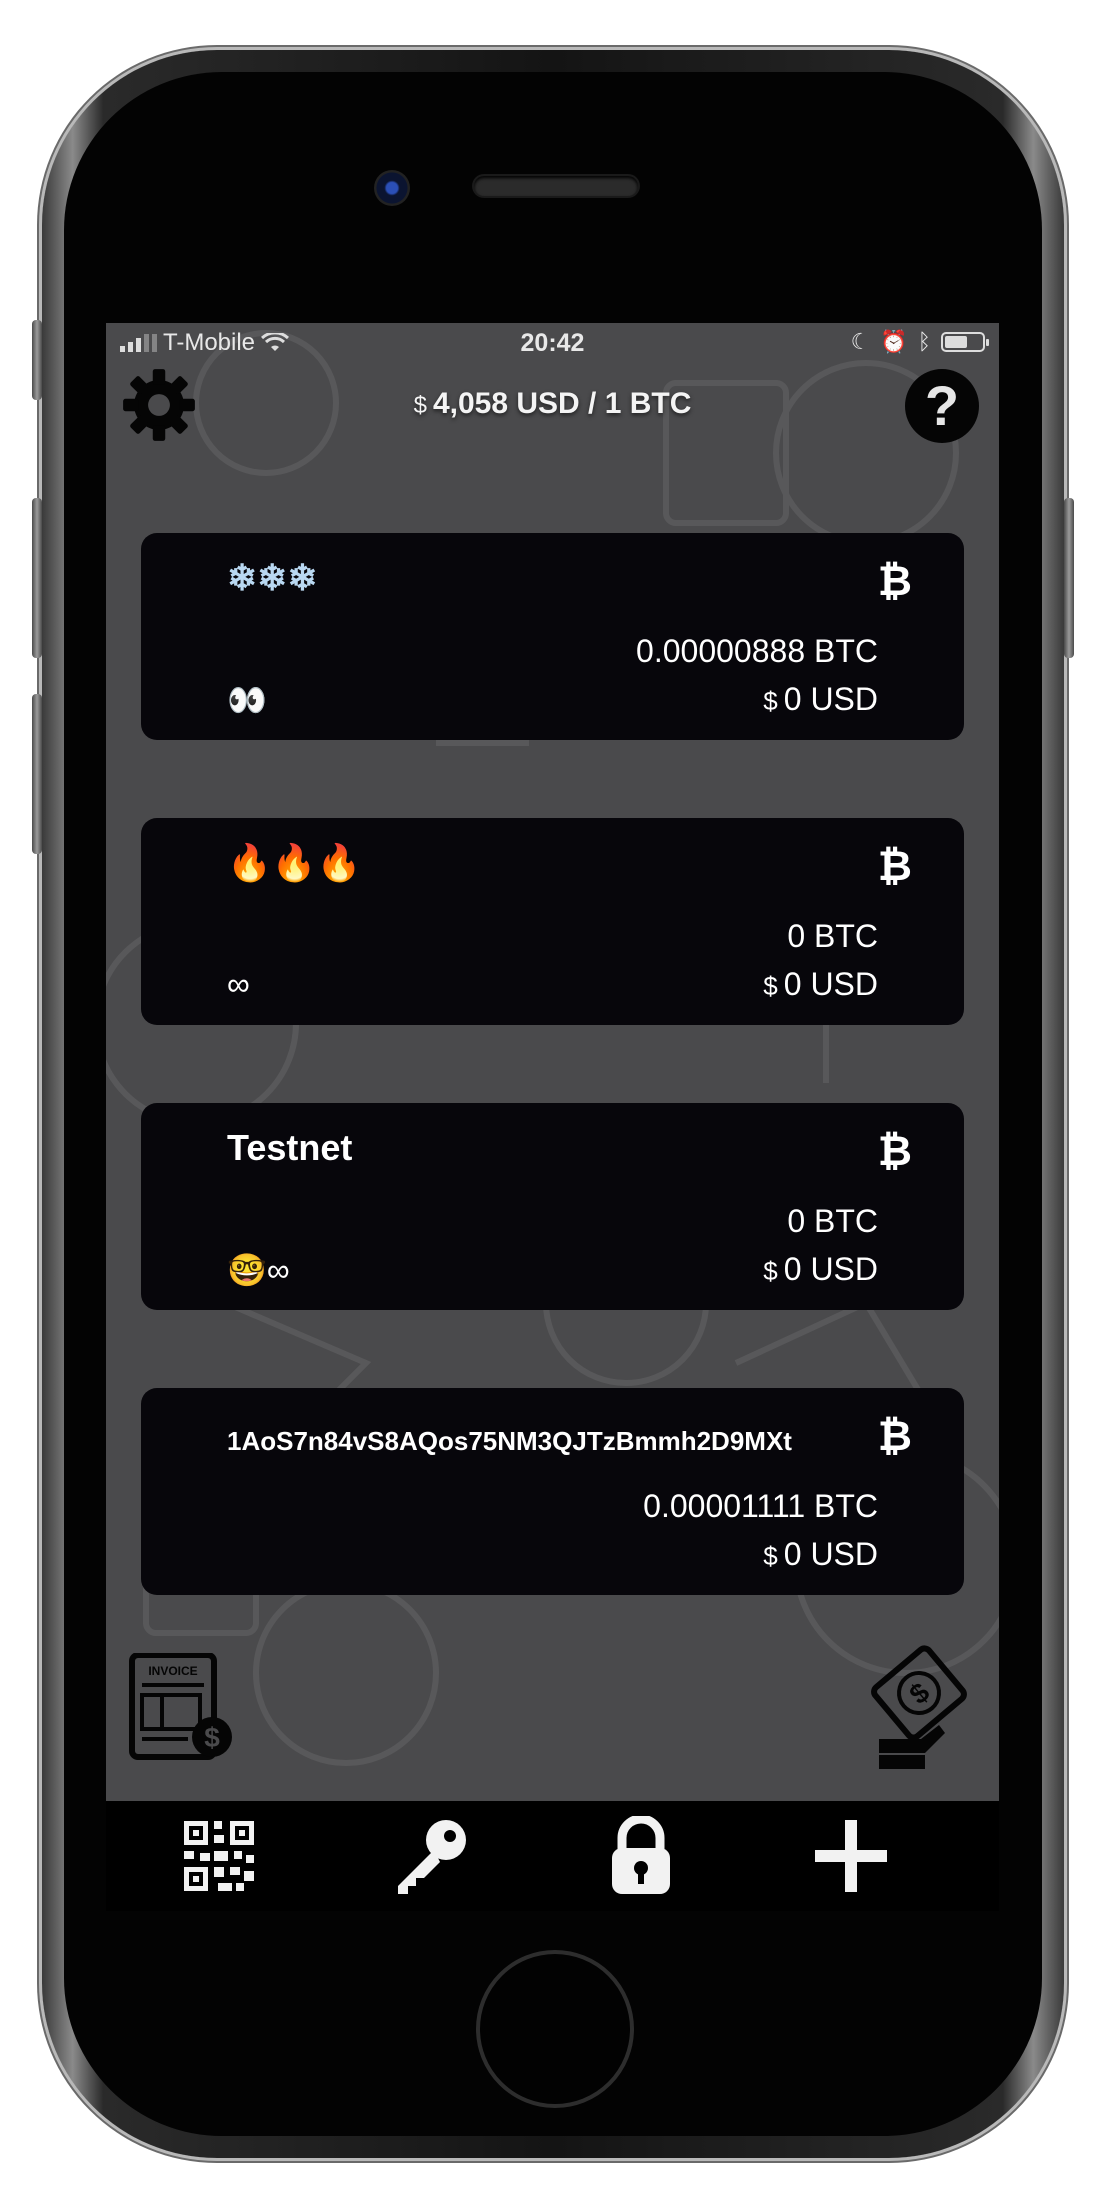  What do you see at coordinates (552, 343) in the screenshot?
I see `status-bar: T-Mobile 20:42 ☾ ⏰ ᛒ` at bounding box center [552, 343].